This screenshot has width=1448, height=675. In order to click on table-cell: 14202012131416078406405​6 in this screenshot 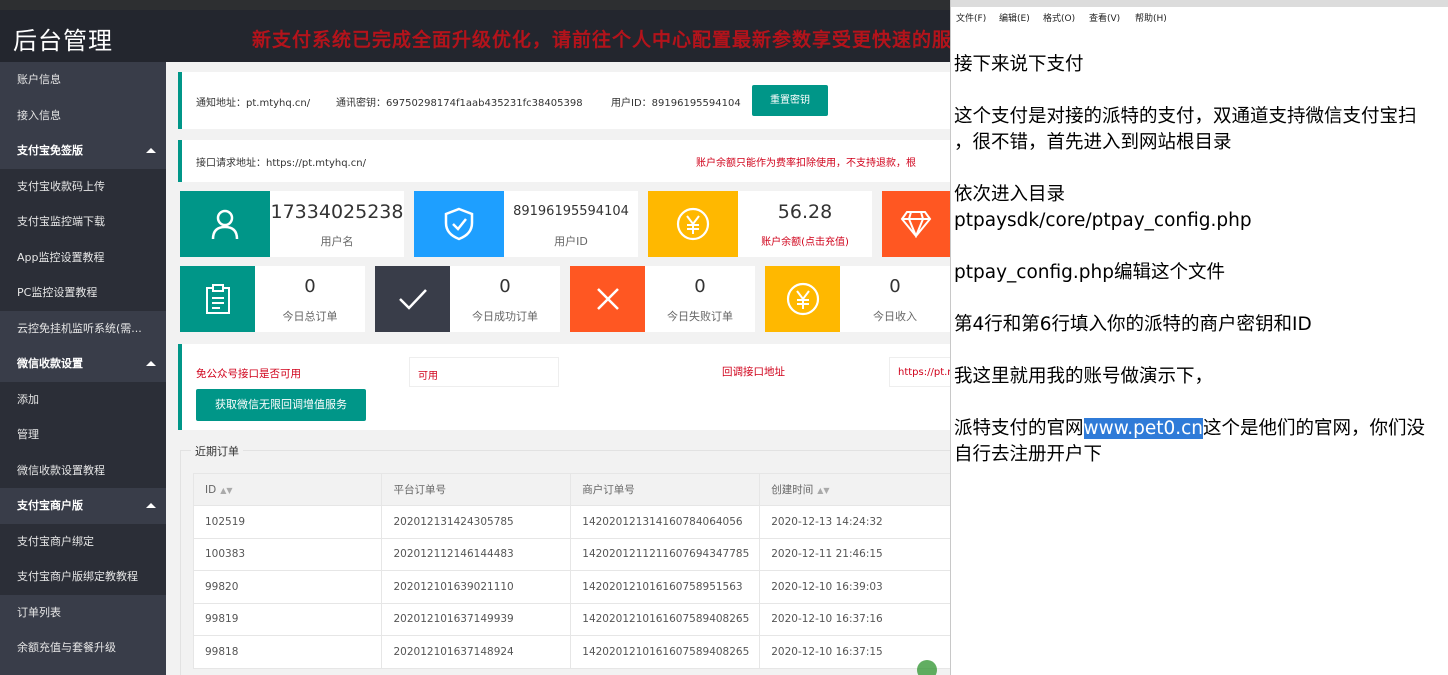, I will do `click(665, 522)`.